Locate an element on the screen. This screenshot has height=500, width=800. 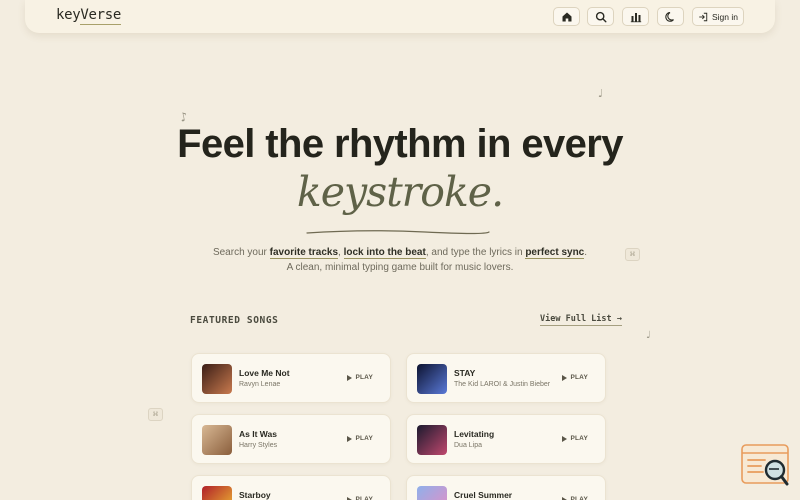
moon-icon is located at coordinates (669, 16).